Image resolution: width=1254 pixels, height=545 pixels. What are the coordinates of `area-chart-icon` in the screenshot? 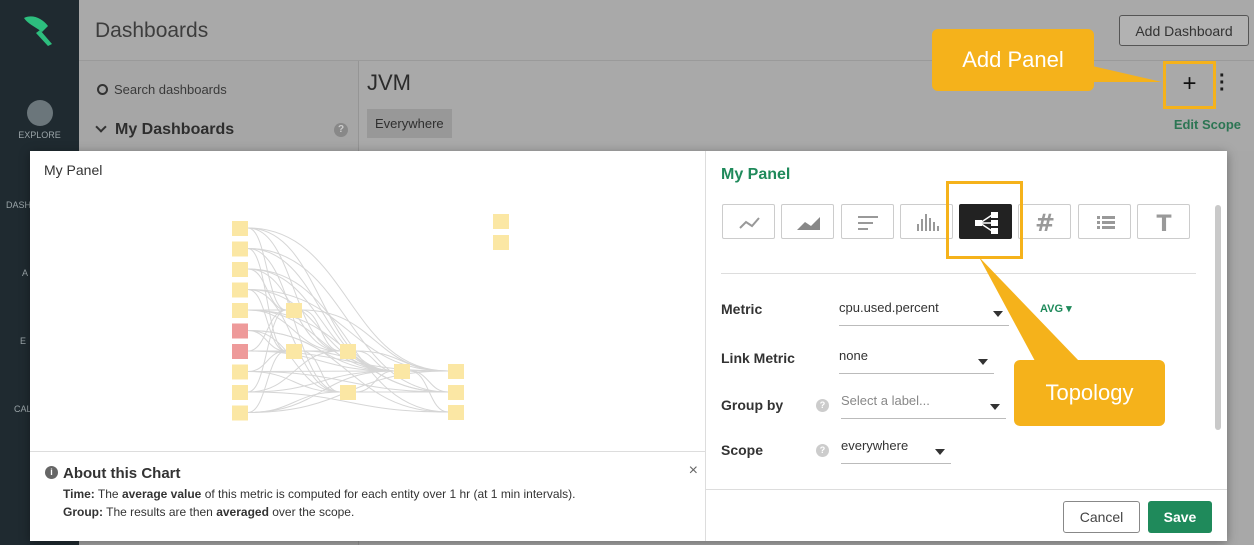 It's located at (808, 223).